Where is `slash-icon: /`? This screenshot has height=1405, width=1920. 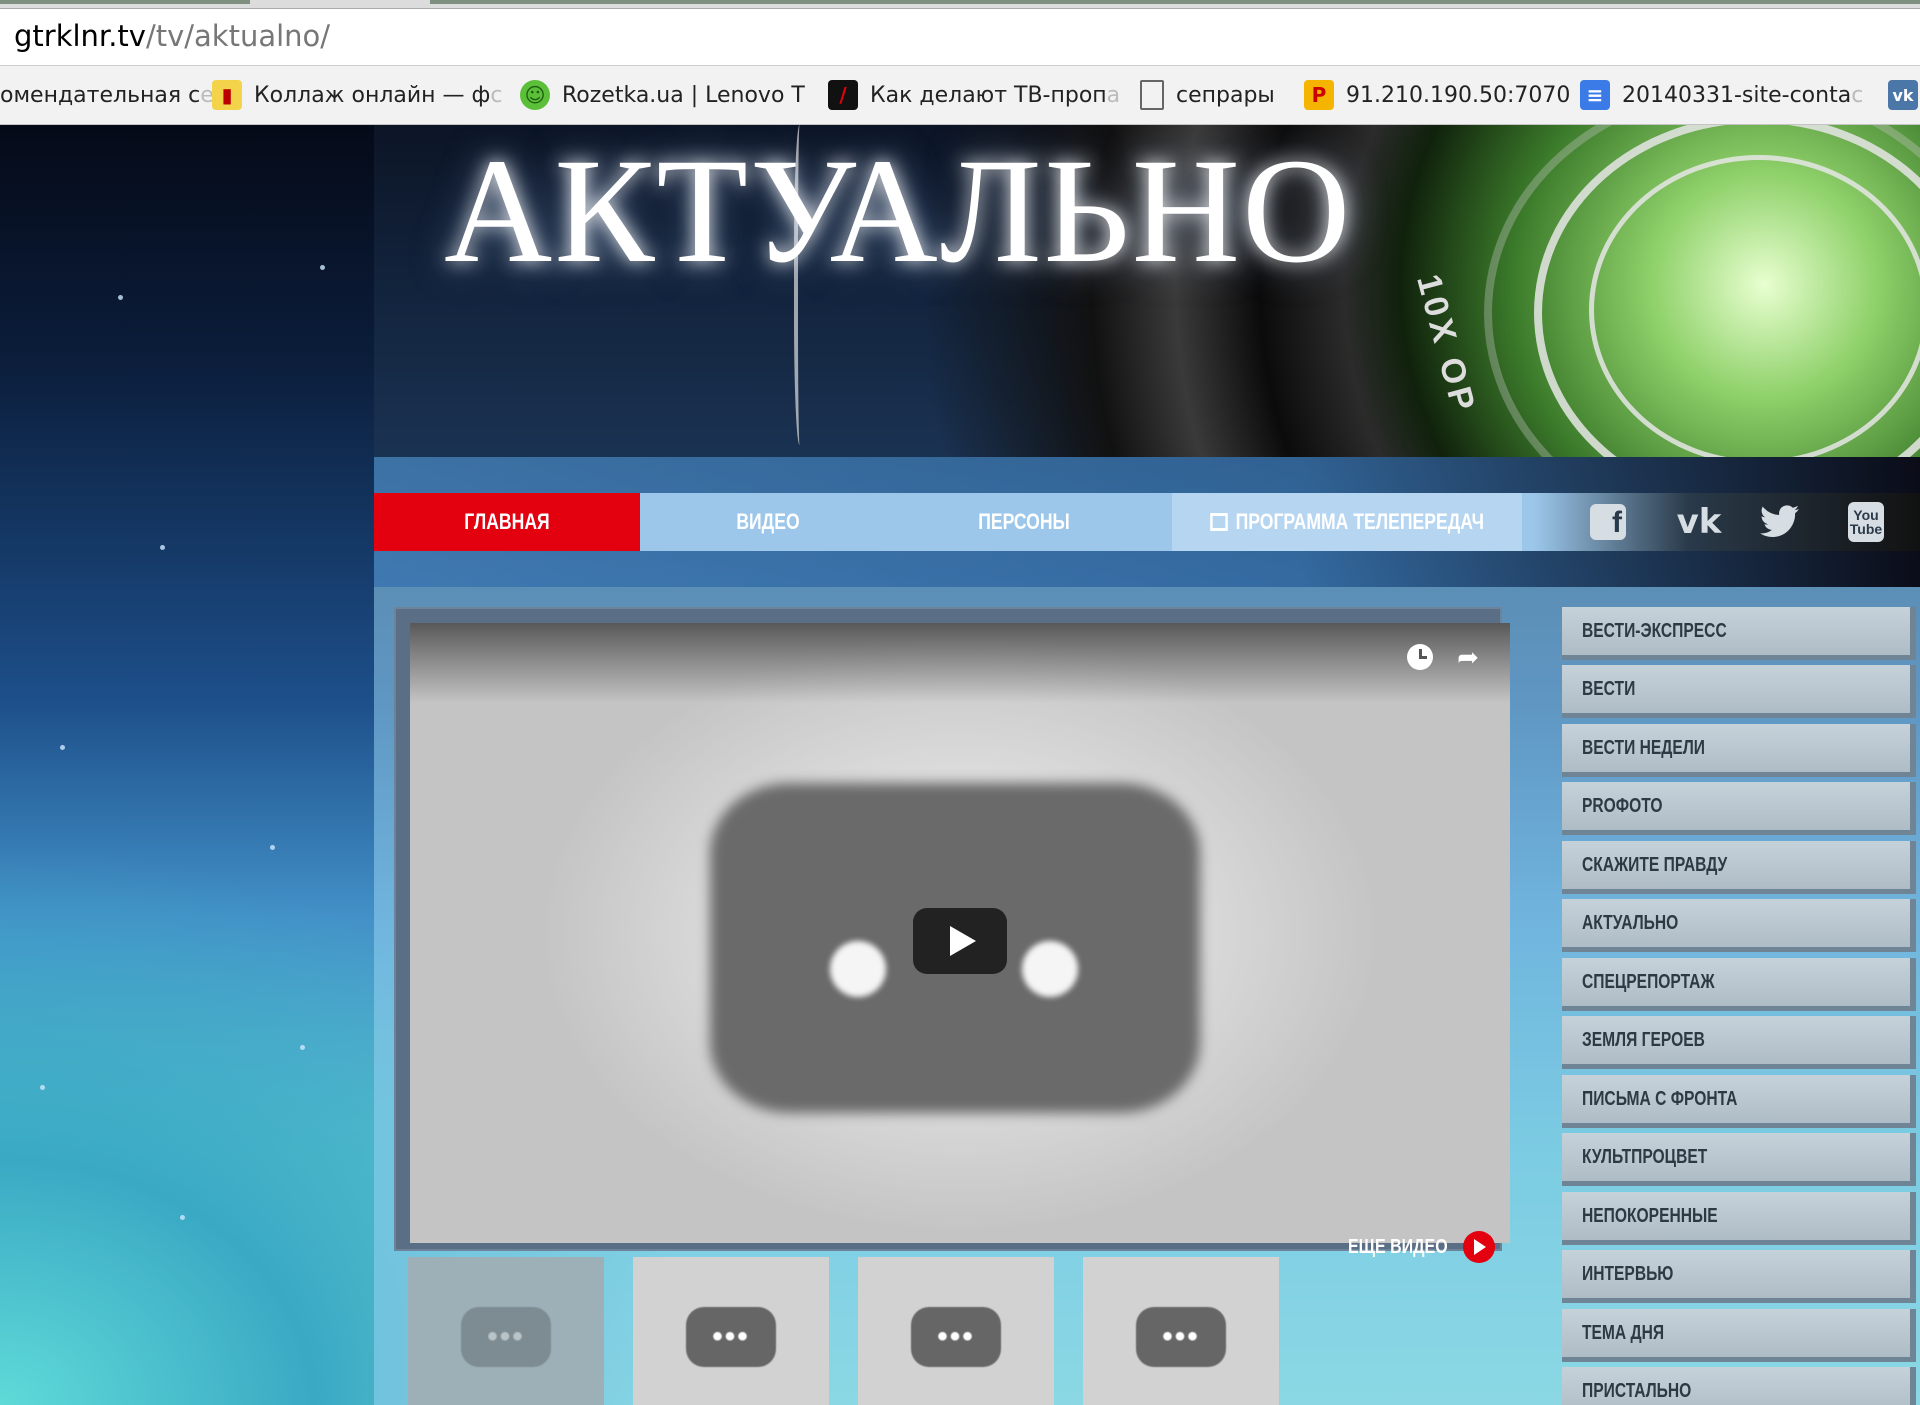
slash-icon: / is located at coordinates (843, 95).